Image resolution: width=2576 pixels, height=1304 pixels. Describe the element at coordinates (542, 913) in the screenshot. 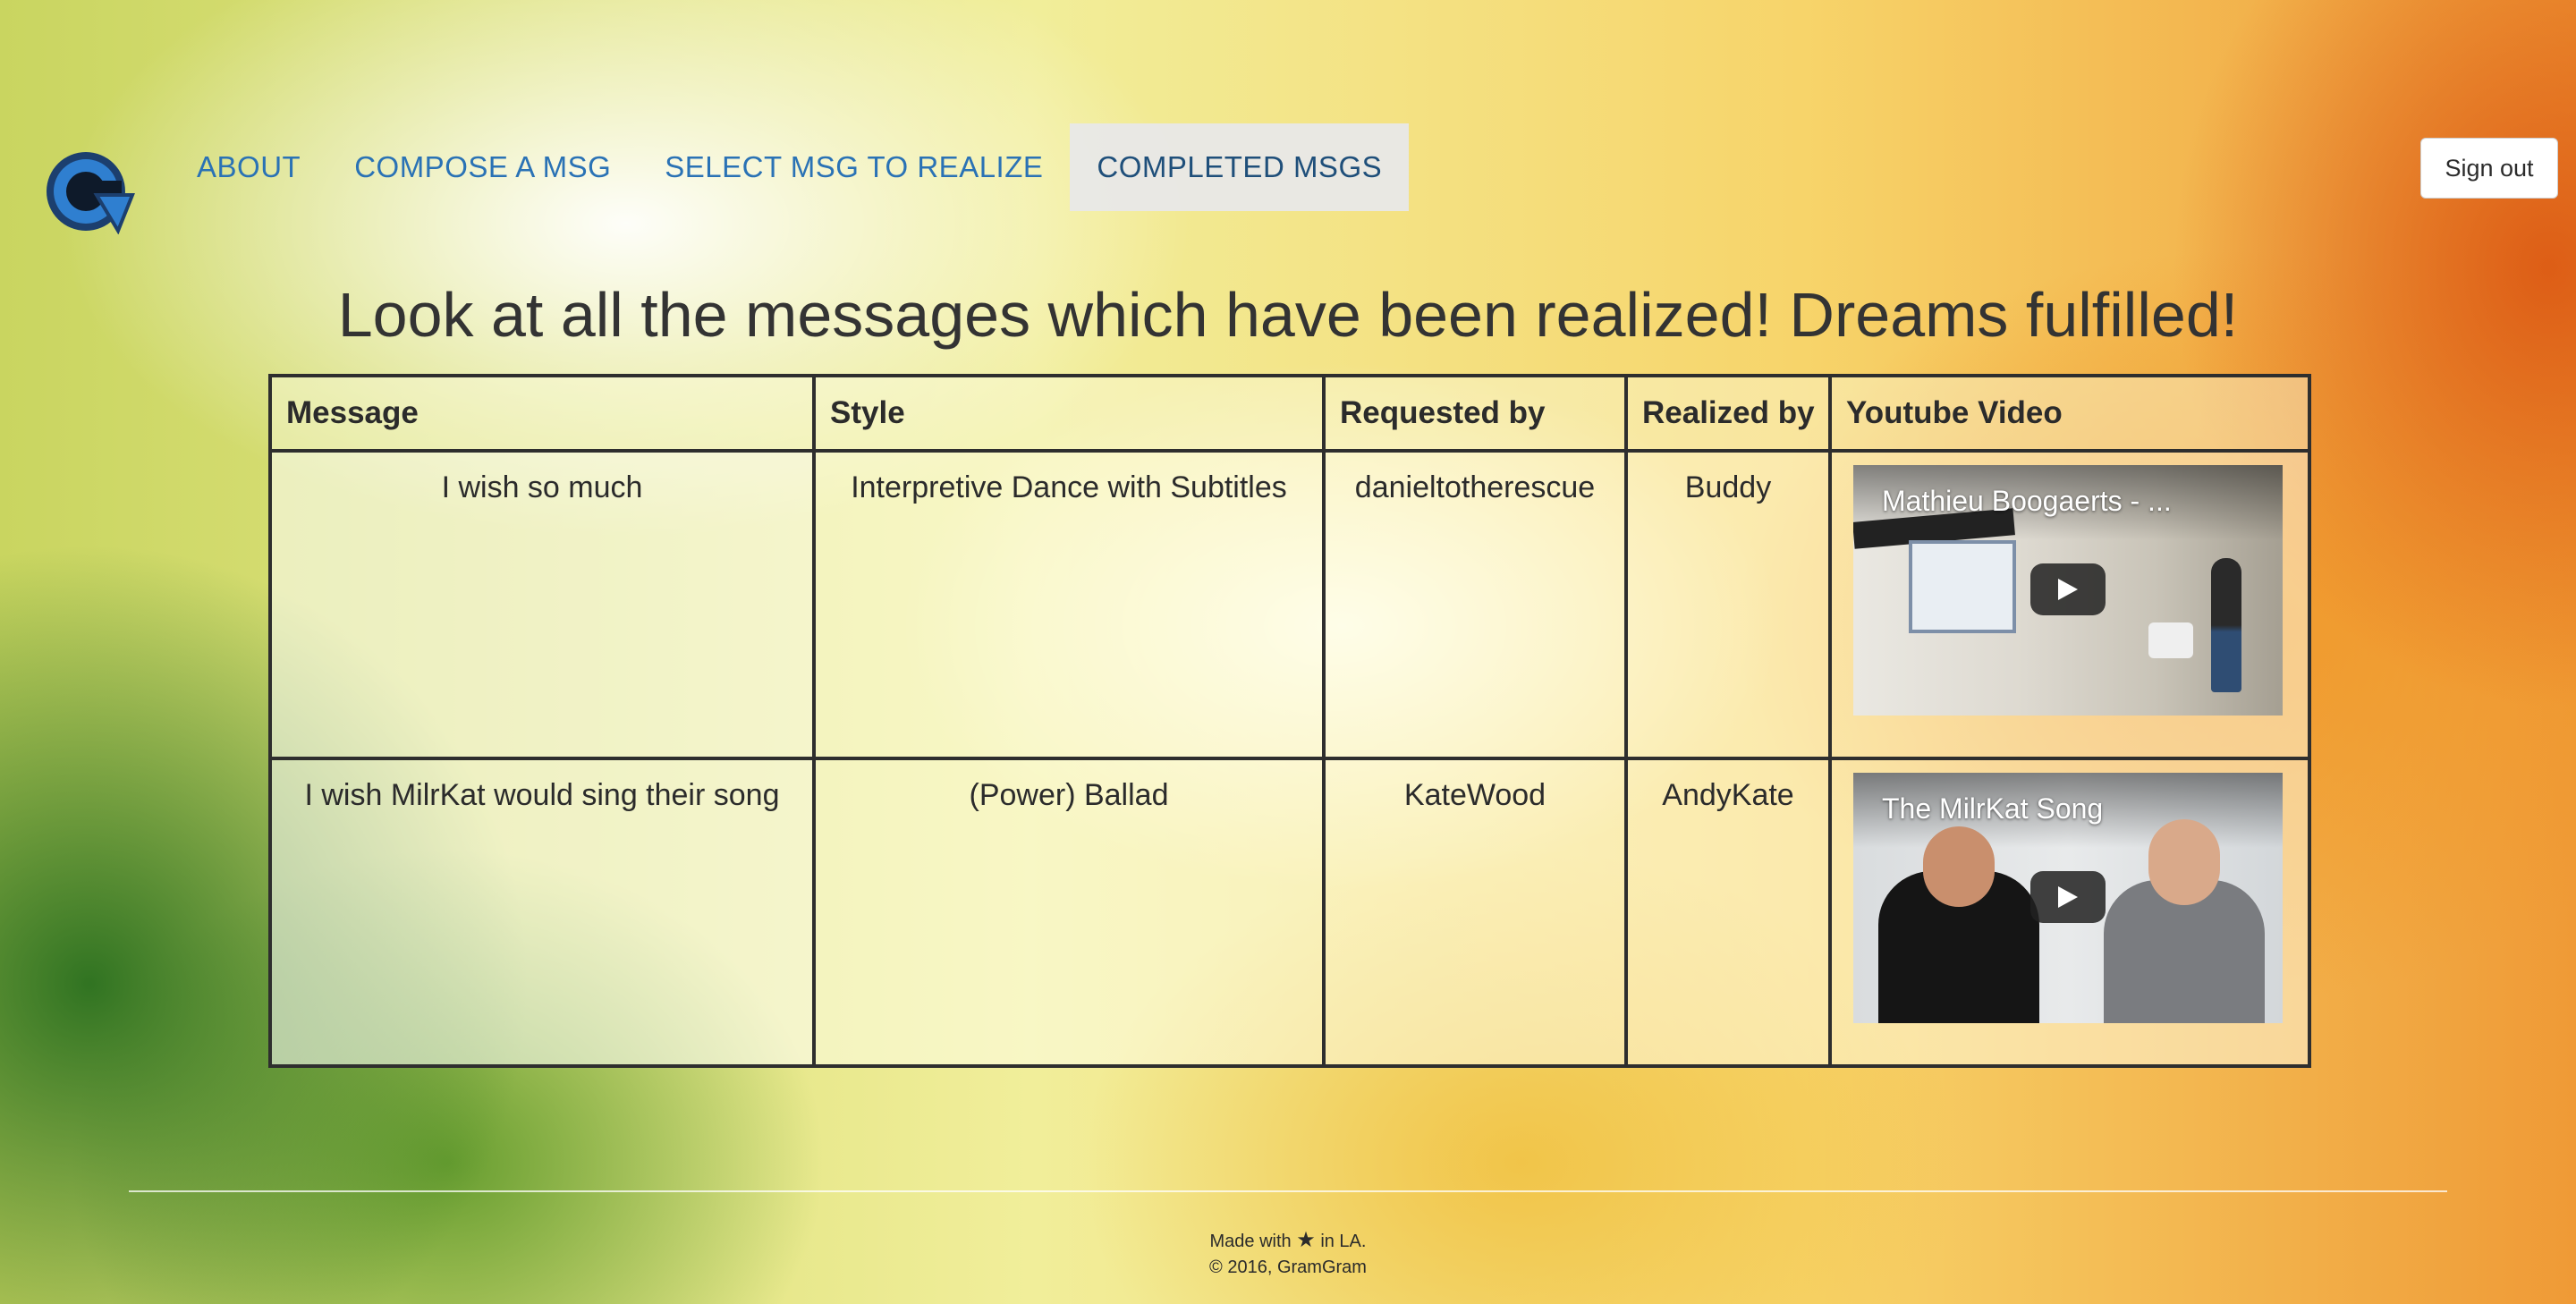

I see `cell-message: I wish MilrKat would sing their song` at that location.